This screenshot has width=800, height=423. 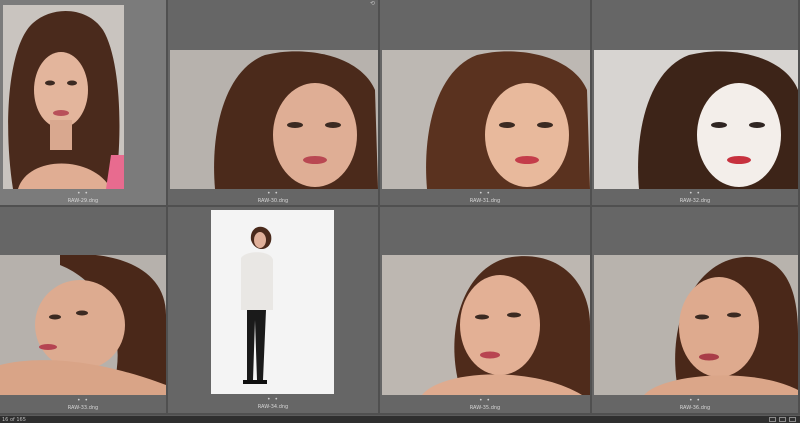 What do you see at coordinates (83, 201) in the screenshot?
I see `filename-label: RAW-29.dng` at bounding box center [83, 201].